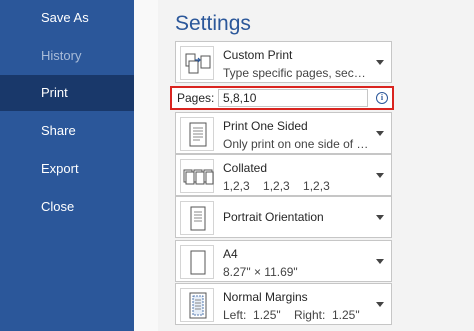 This screenshot has width=474, height=331. Describe the element at coordinates (197, 134) in the screenshot. I see `one-sided-icon` at that location.